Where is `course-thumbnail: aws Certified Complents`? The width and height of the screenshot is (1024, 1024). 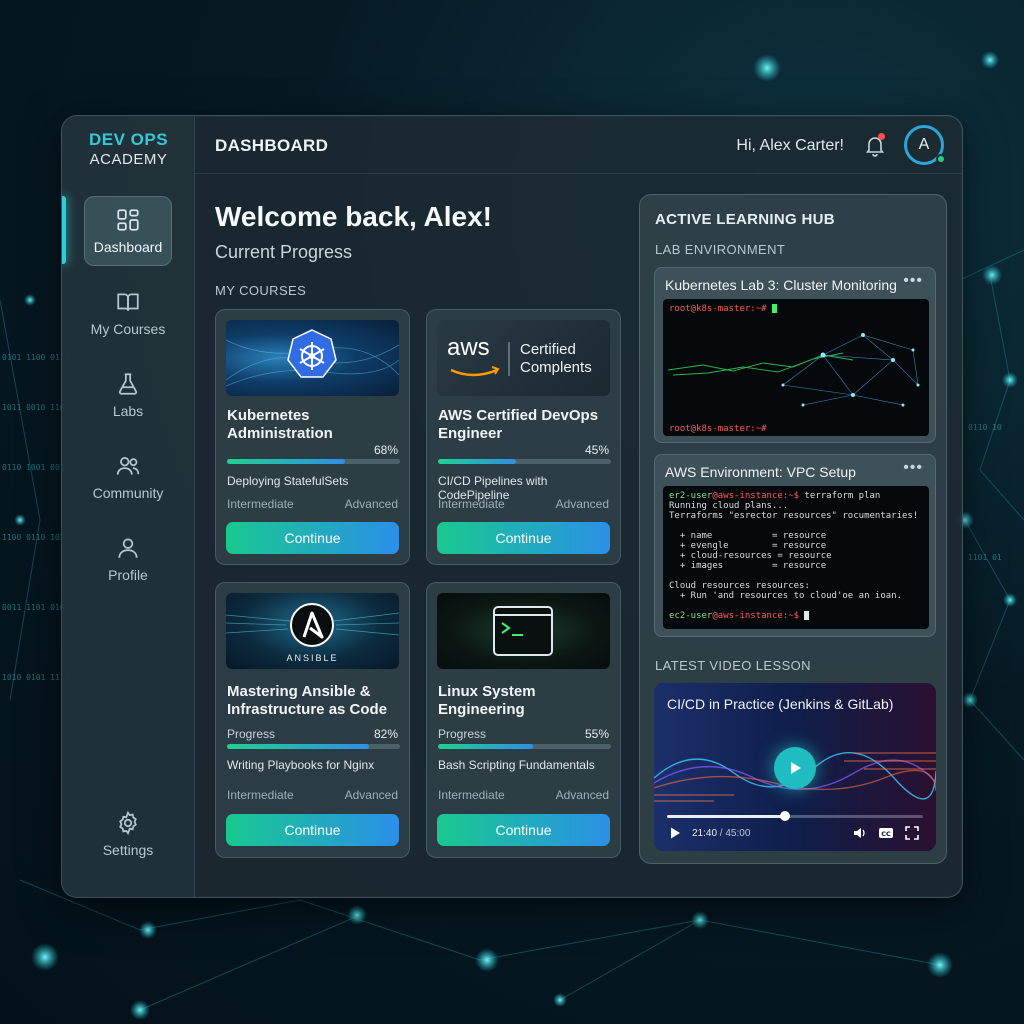
course-thumbnail: aws Certified Complents is located at coordinates (523, 358).